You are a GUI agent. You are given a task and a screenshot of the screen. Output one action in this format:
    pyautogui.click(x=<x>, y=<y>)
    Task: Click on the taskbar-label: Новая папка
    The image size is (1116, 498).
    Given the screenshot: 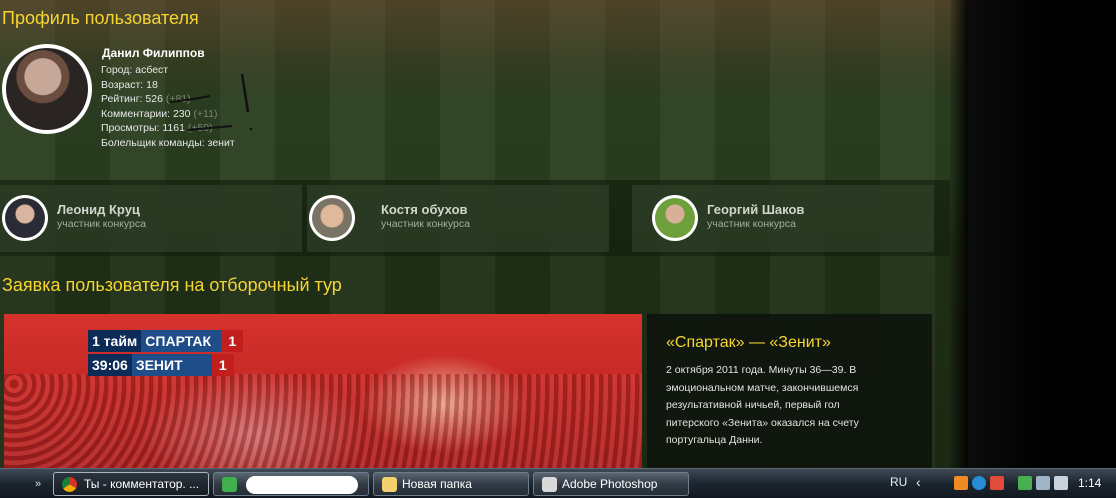 What is the action you would take?
    pyautogui.click(x=437, y=484)
    